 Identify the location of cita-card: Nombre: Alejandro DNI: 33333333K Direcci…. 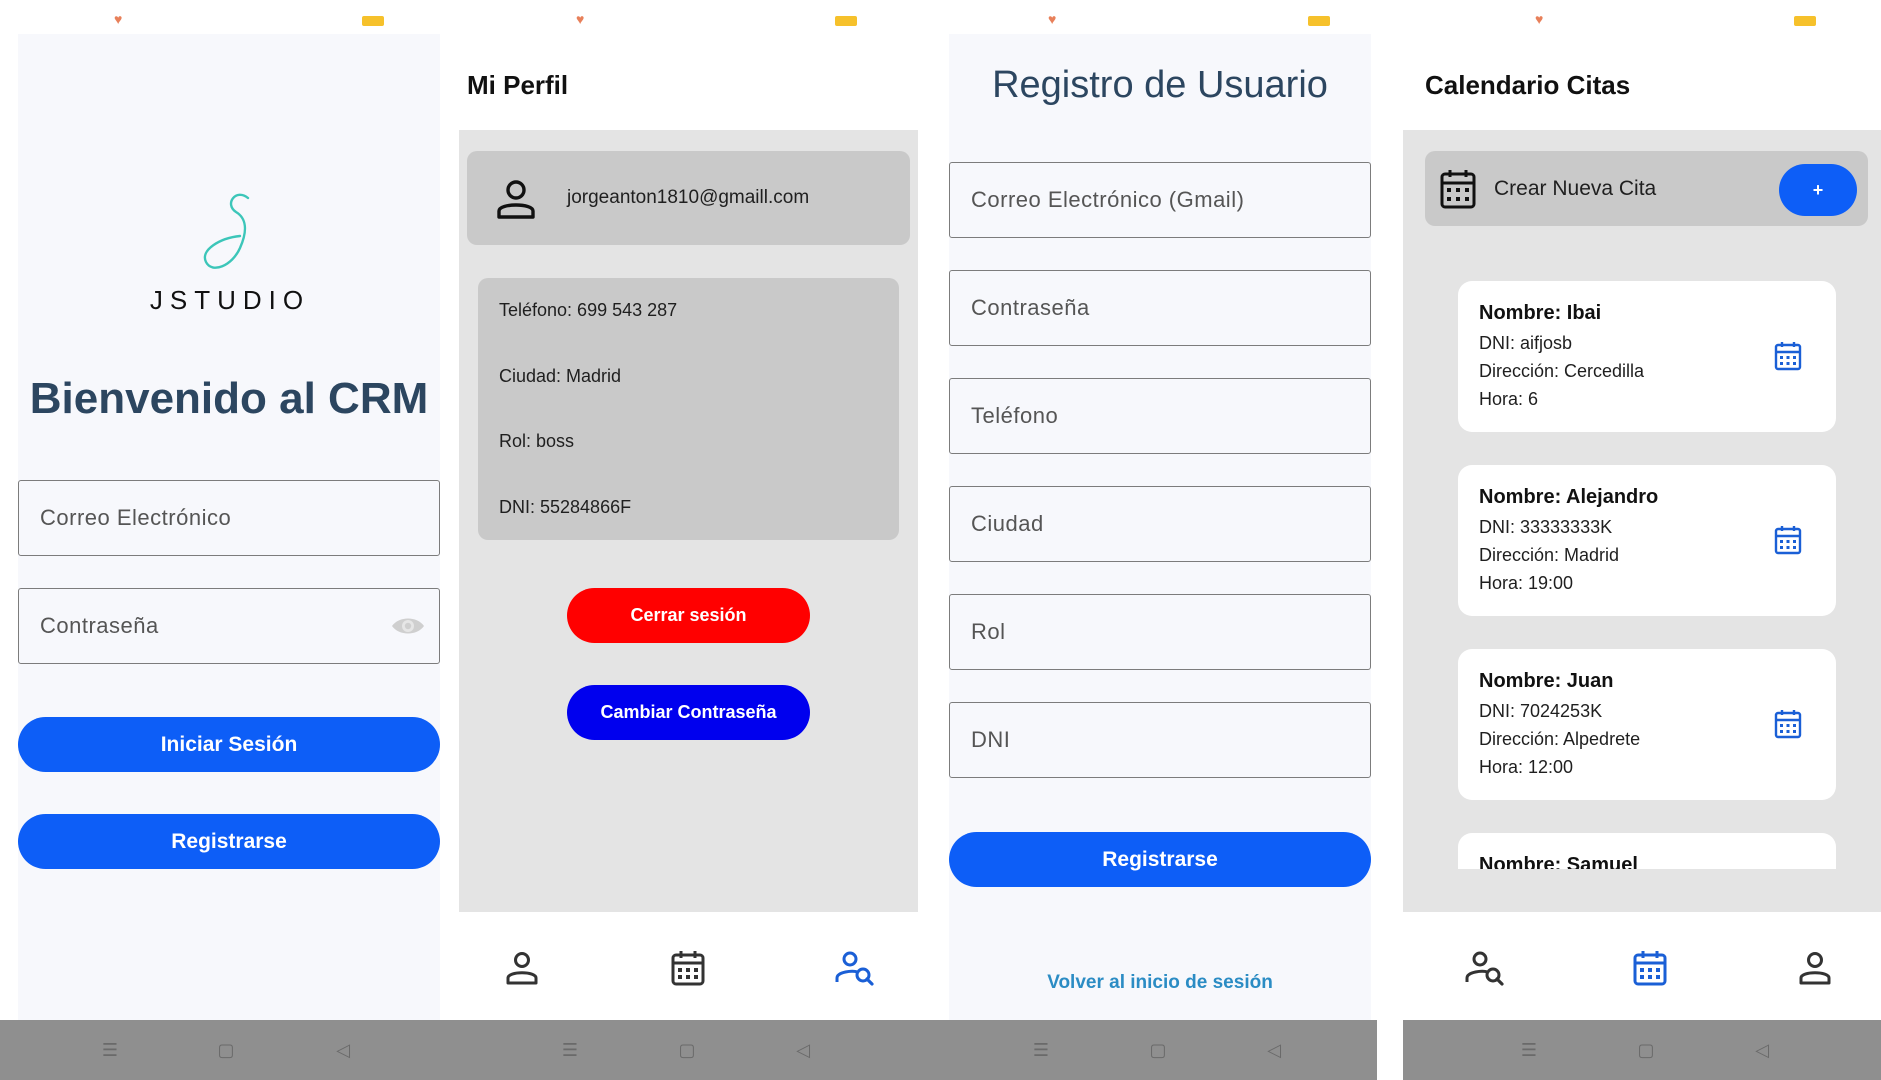
(1647, 540).